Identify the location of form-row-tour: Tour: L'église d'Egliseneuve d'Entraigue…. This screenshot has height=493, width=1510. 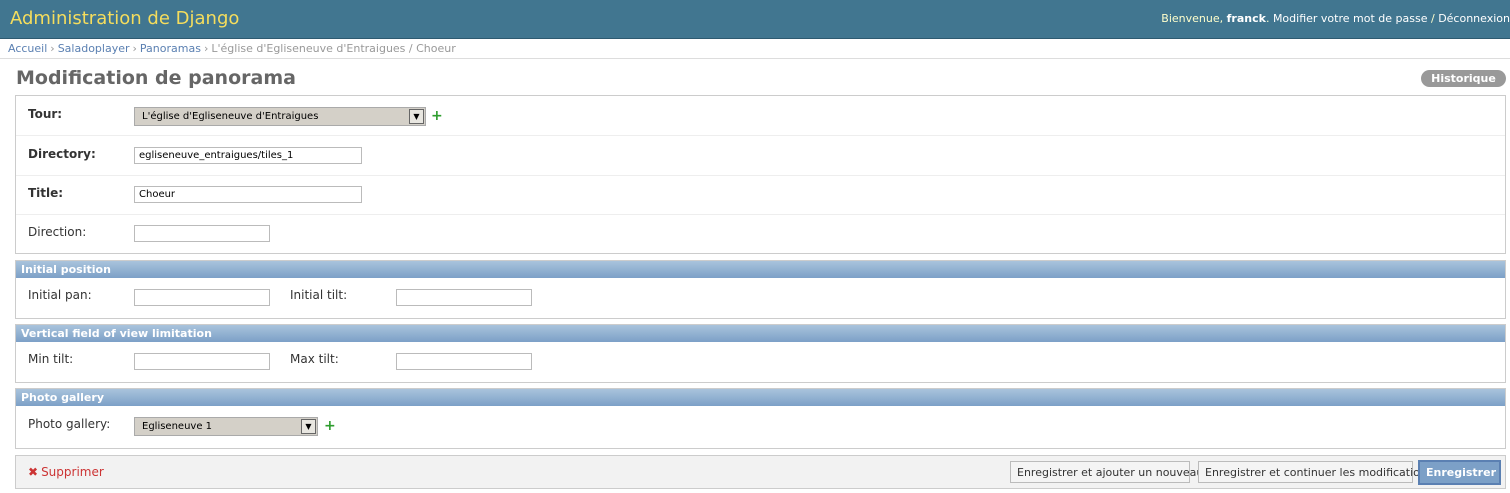
(760, 116).